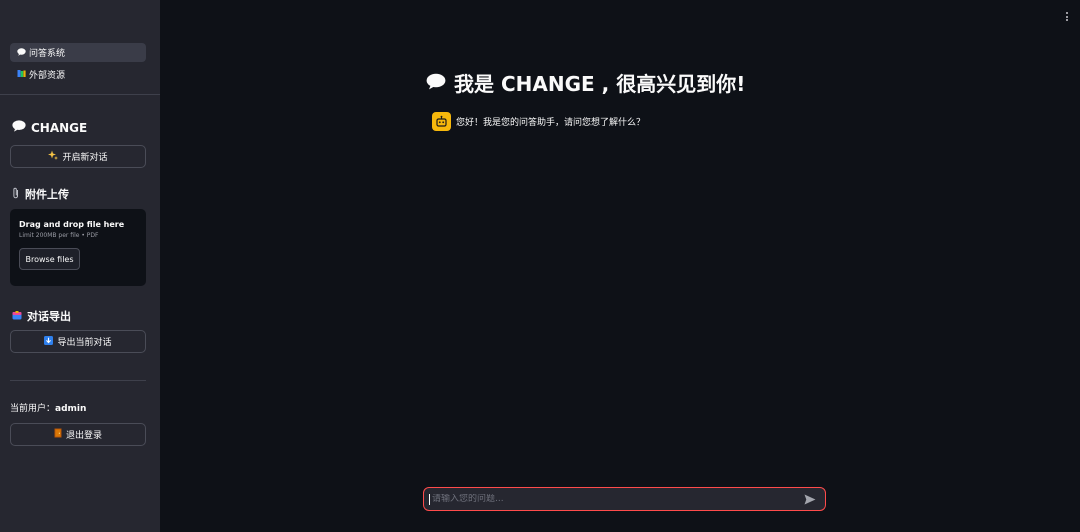 The width and height of the screenshot is (1080, 532). What do you see at coordinates (600, 84) in the screenshot?
I see `page-title-text: 我是 CHANGE , 很高兴见到你!` at bounding box center [600, 84].